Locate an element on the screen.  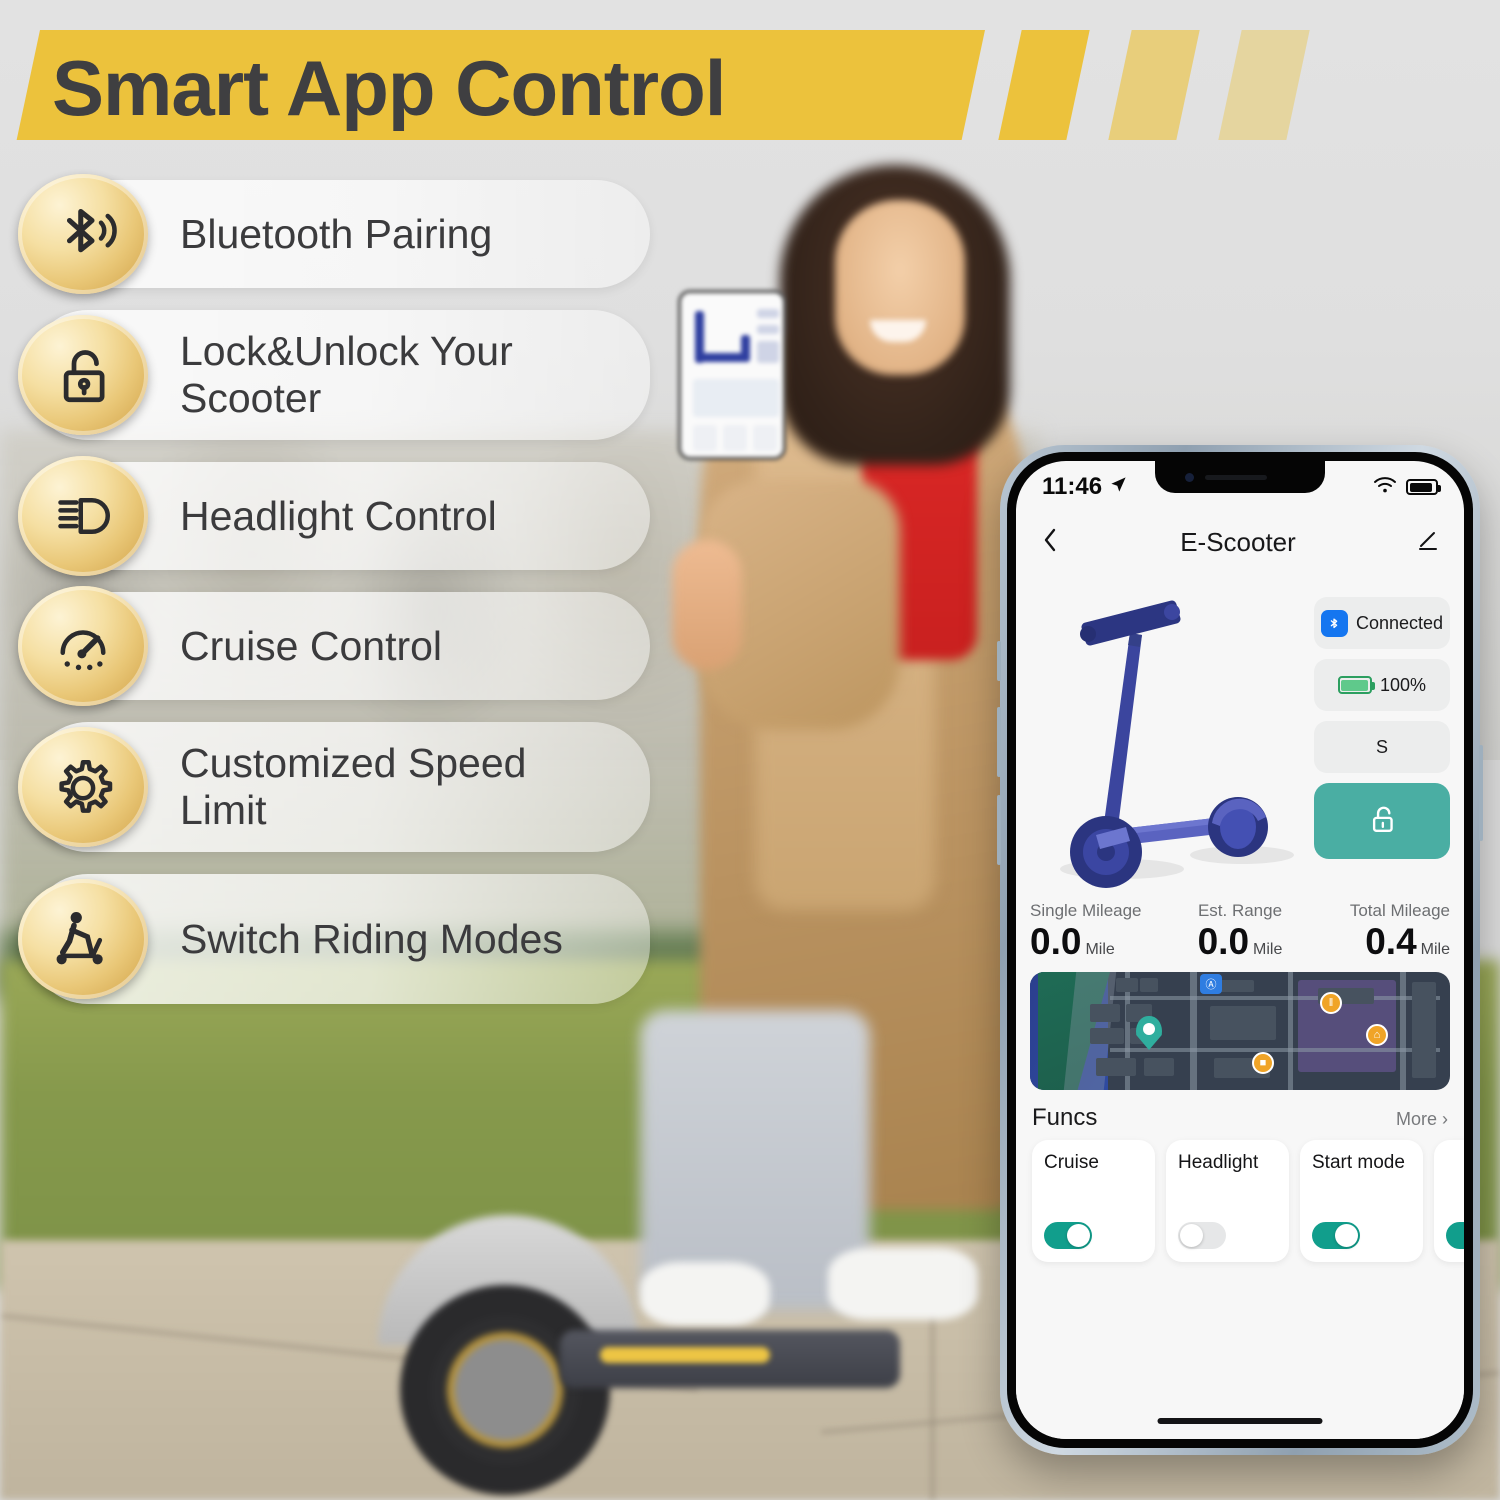
feature-item-customized-speed-limit: Customized Speed Limit is located at coordinates (334, 787).